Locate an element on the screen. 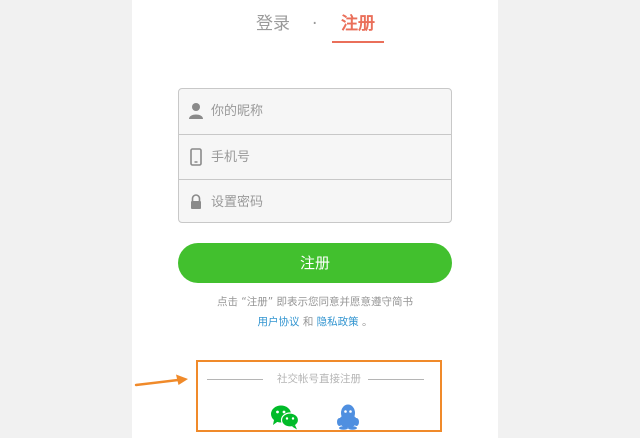 The height and width of the screenshot is (438, 640). agreement-text: 点击 “注册” 即表示您同意并愿意遵守简书 is located at coordinates (315, 302).